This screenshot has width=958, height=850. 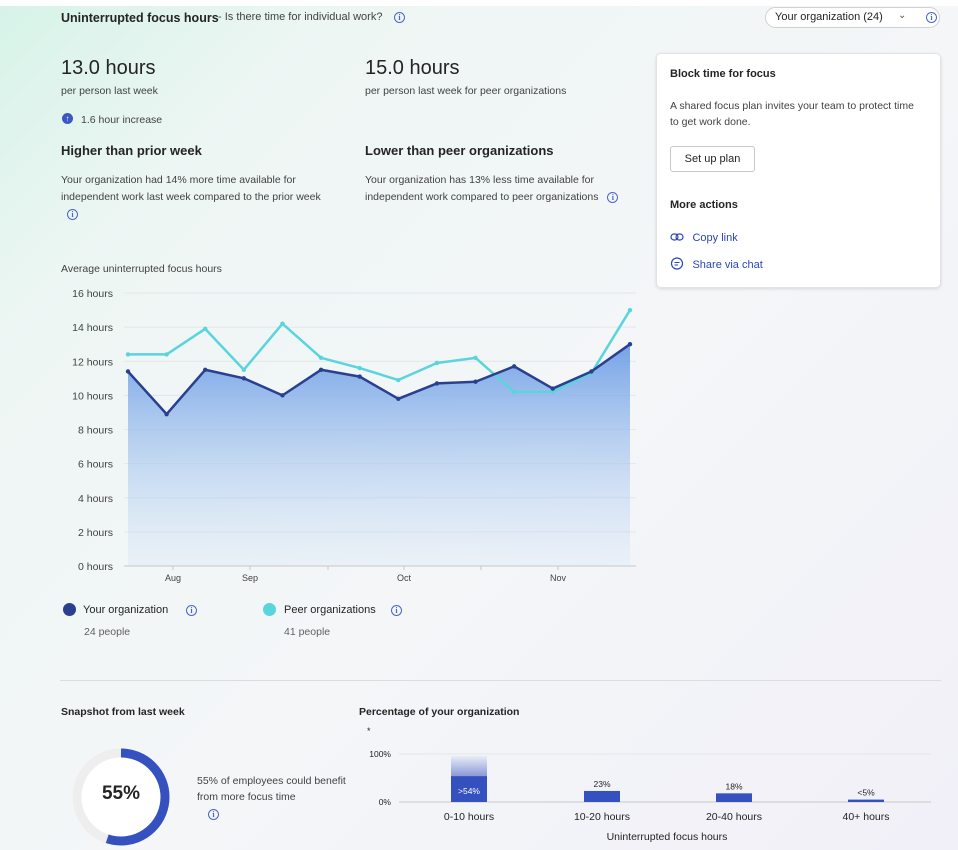 What do you see at coordinates (439, 712) in the screenshot?
I see `bar-chart-title: Percentage of your organization` at bounding box center [439, 712].